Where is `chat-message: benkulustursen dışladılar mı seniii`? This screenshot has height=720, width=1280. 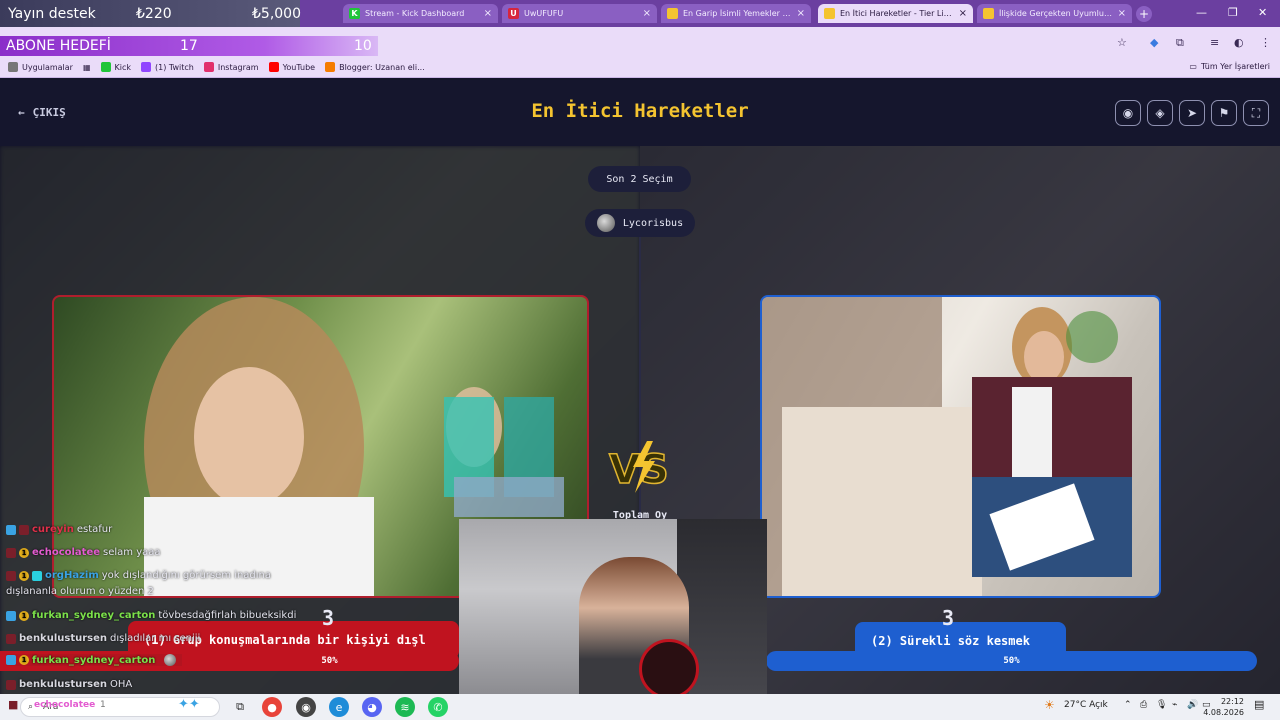 chat-message: benkulustursen dışladılar mı seniii is located at coordinates (103, 638).